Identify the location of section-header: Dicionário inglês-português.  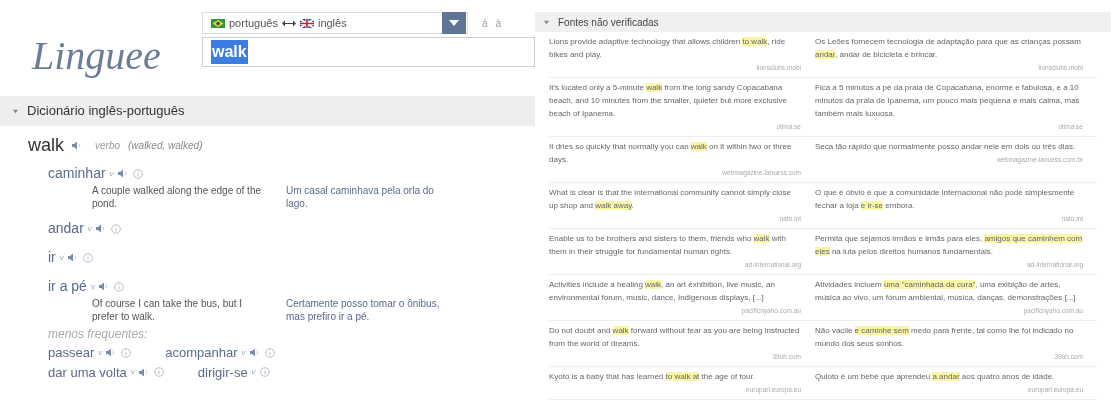
(267, 111).